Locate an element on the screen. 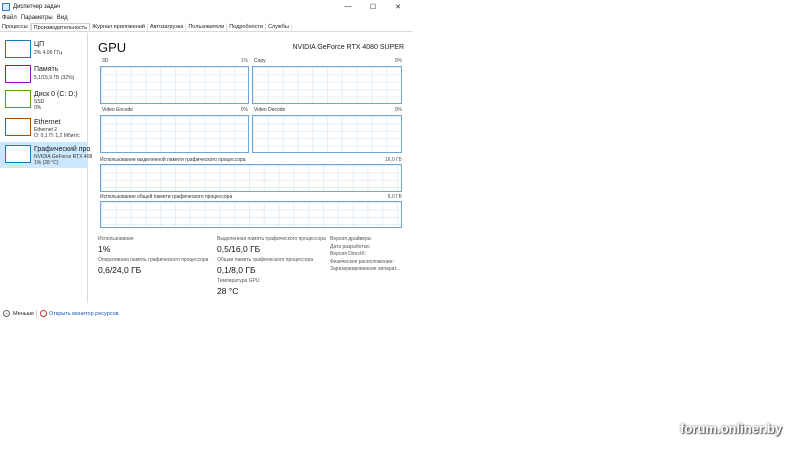  engine-pct-3d: 1% is located at coordinates (244, 61).